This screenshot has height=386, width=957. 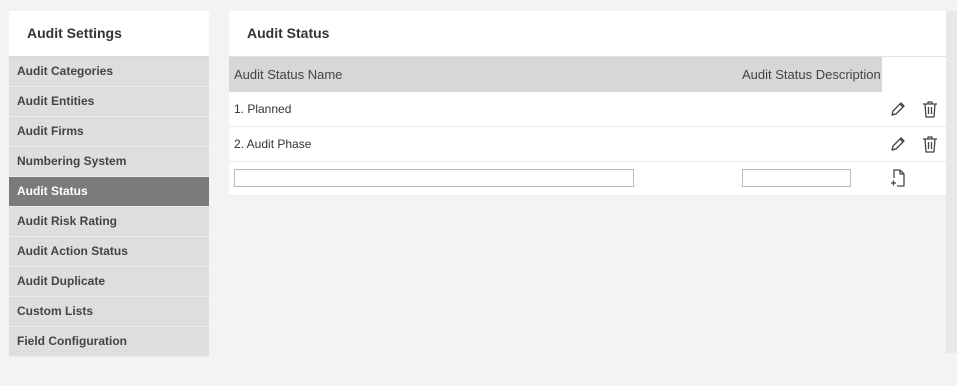 What do you see at coordinates (109, 342) in the screenshot?
I see `sidebar-item-field-configuration: Field Configuration` at bounding box center [109, 342].